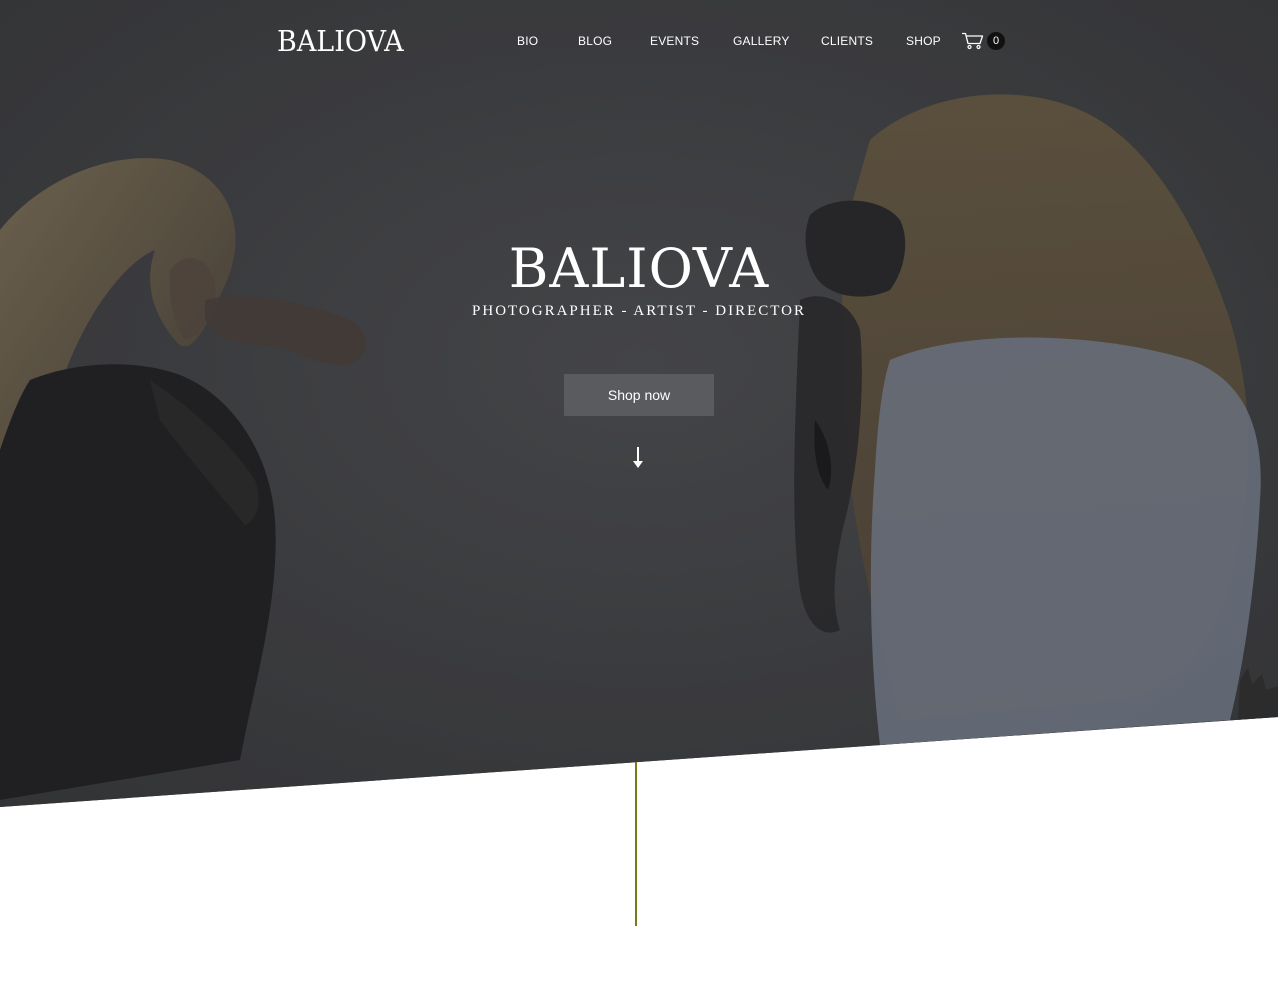 This screenshot has height=1004, width=1278. Describe the element at coordinates (638, 458) in the screenshot. I see `arrow-down-icon` at that location.